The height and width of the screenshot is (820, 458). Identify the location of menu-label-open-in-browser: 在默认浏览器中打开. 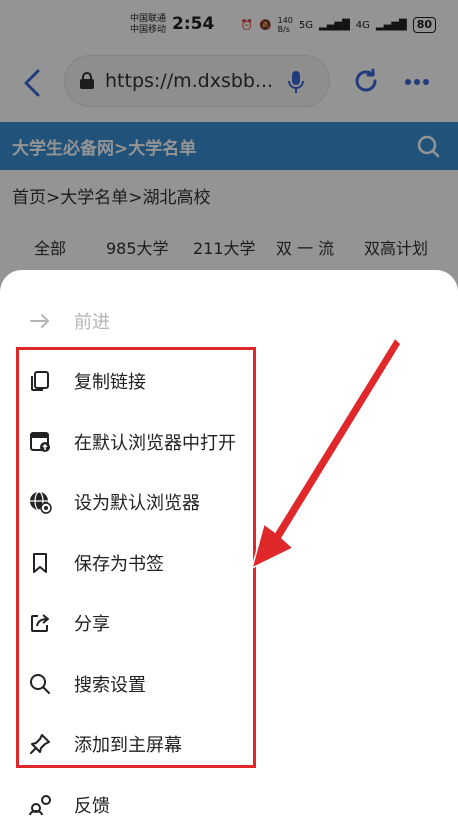
(155, 443).